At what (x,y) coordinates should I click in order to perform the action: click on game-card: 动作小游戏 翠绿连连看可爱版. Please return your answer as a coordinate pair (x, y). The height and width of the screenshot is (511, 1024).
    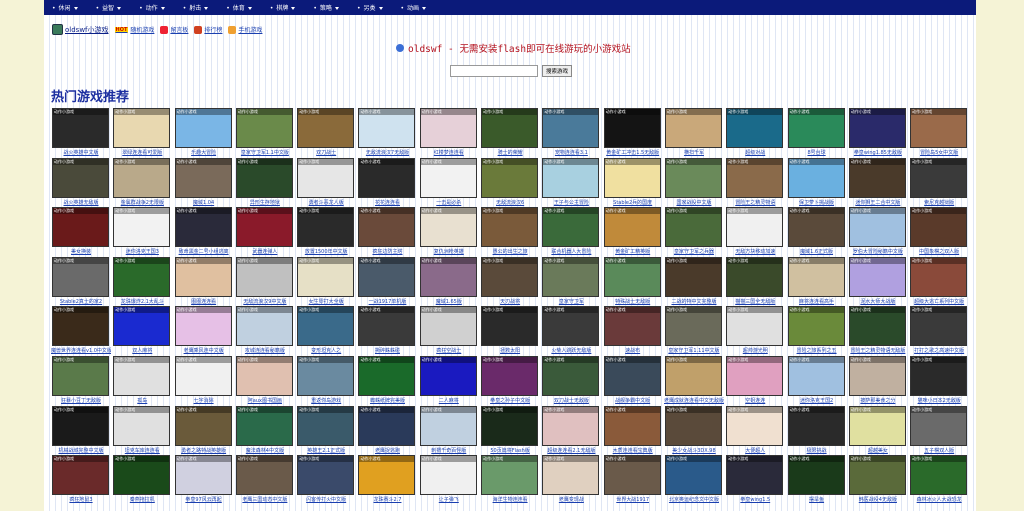
    Looking at the image, I should click on (142, 133).